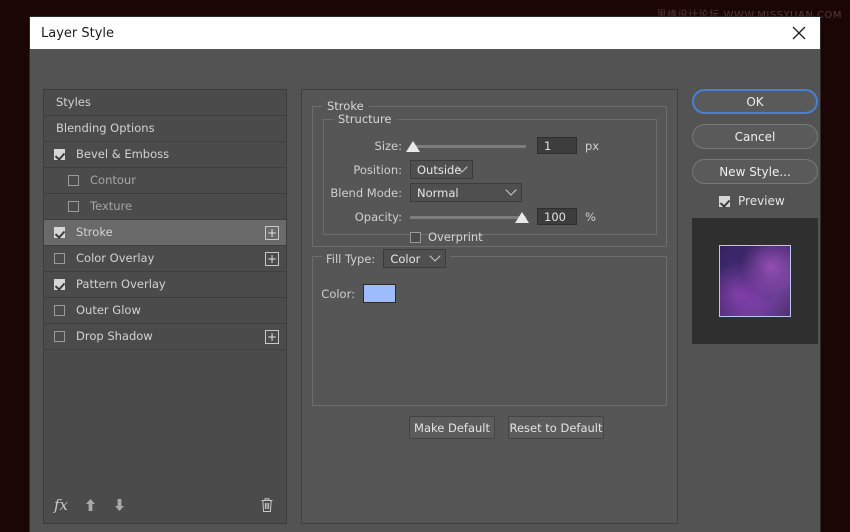 This screenshot has height=532, width=850. Describe the element at coordinates (365, 119) in the screenshot. I see `structure-group-label: Structure` at that location.